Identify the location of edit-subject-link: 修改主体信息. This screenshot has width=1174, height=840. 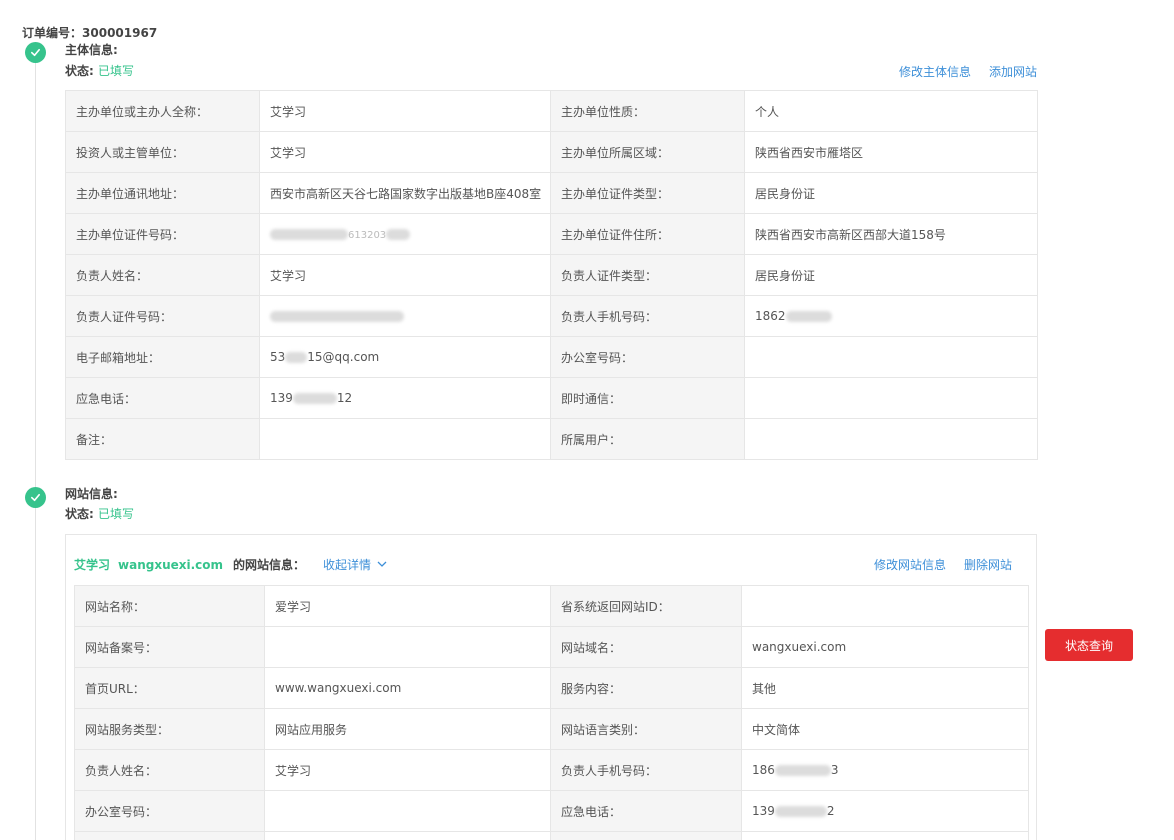
(935, 71).